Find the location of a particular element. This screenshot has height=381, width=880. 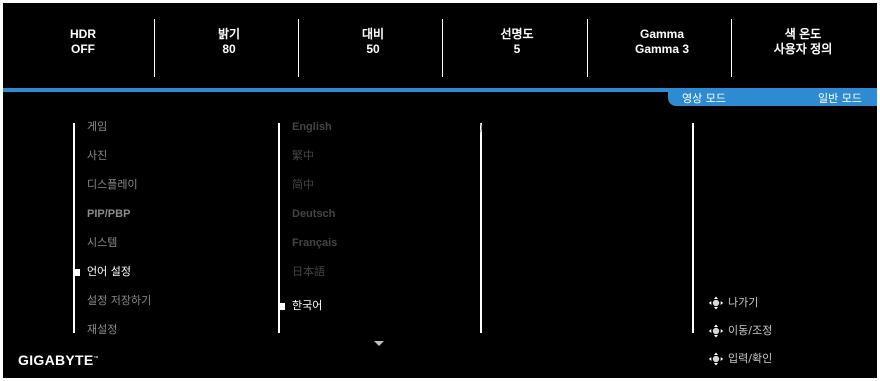

brand-trademark: ™ is located at coordinates (96, 358).